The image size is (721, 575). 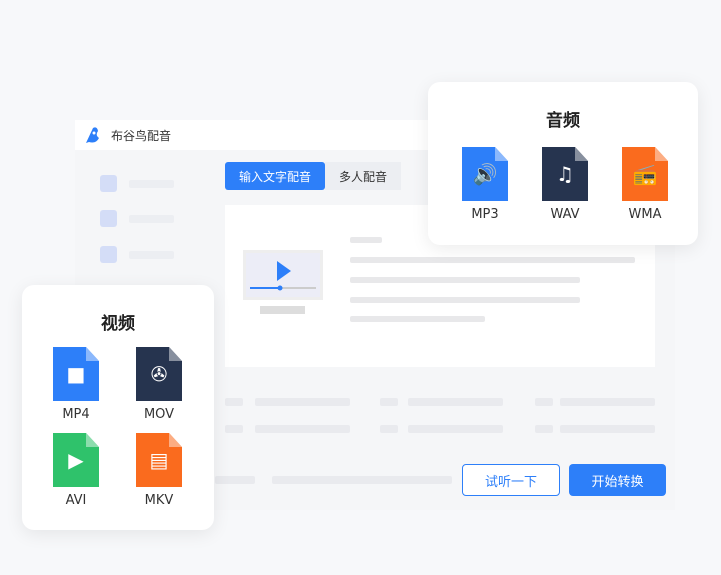 What do you see at coordinates (159, 374) in the screenshot?
I see `film-reel-icon: ✇` at bounding box center [159, 374].